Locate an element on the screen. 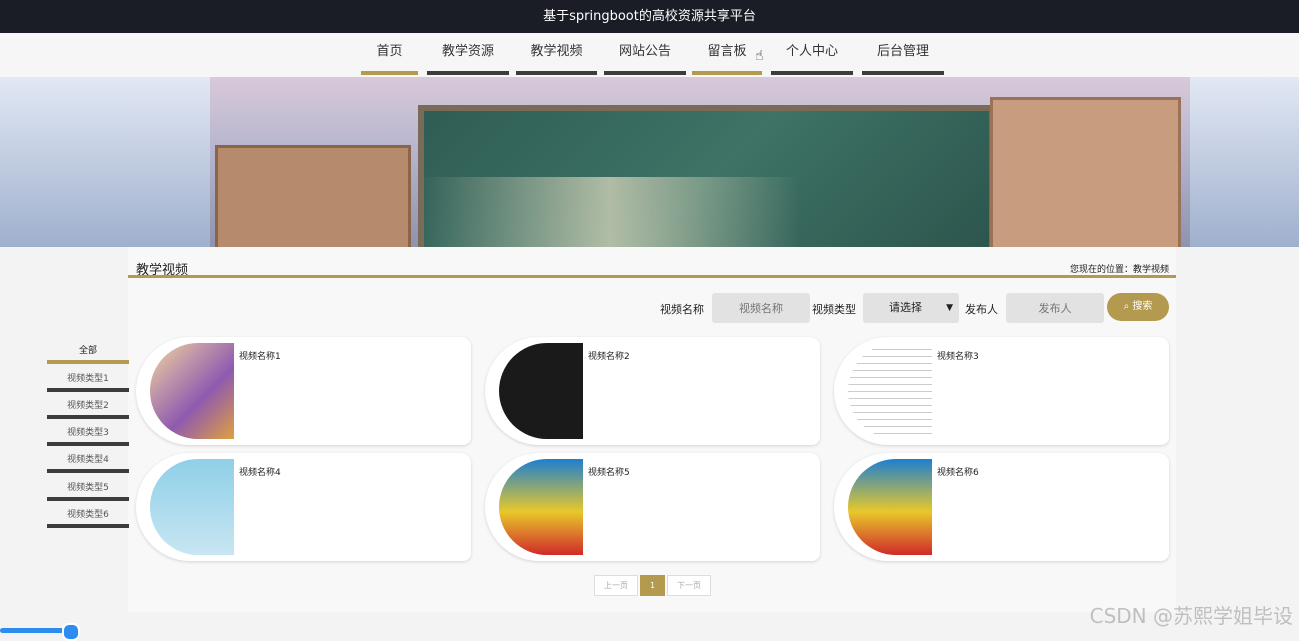  category-4: 视频类型4 is located at coordinates (88, 462).